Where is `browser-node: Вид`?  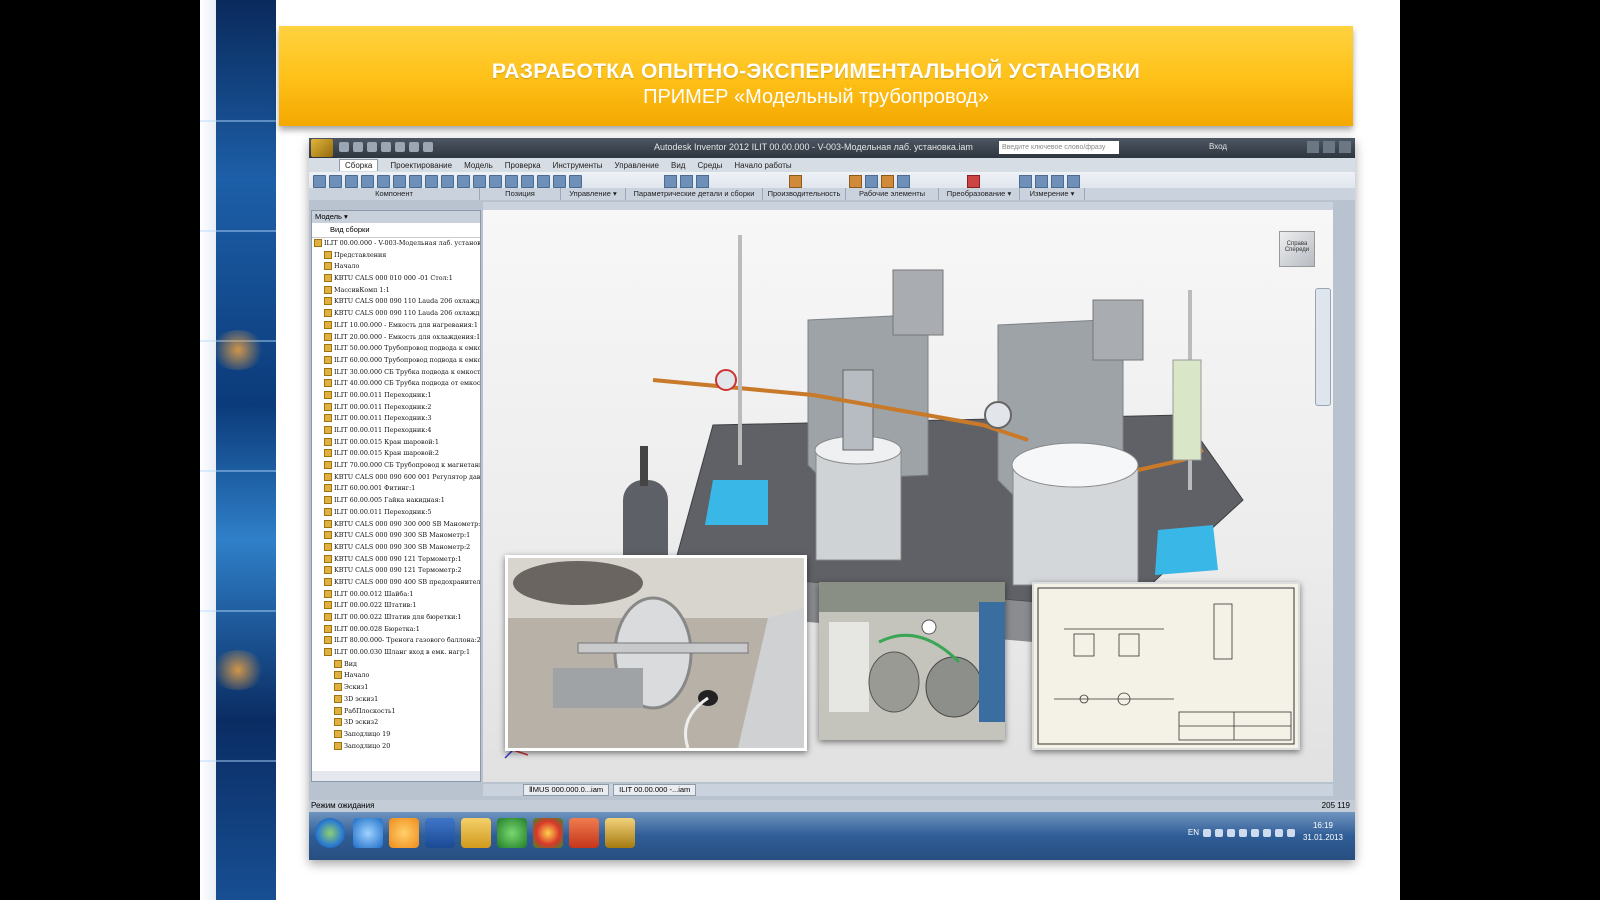
browser-node: Вид is located at coordinates (396, 665).